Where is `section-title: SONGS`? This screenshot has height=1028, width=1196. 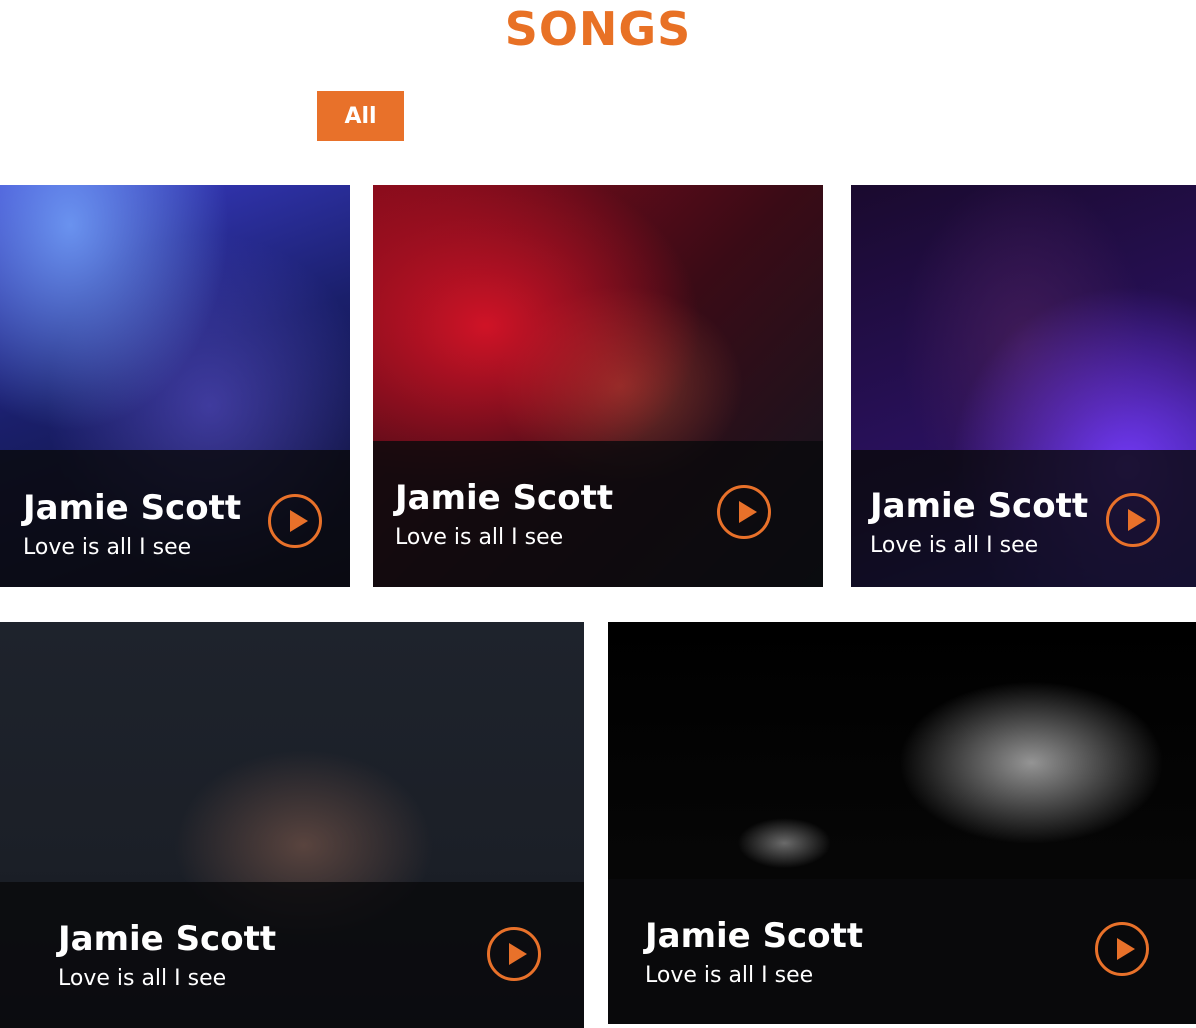 section-title: SONGS is located at coordinates (598, 29).